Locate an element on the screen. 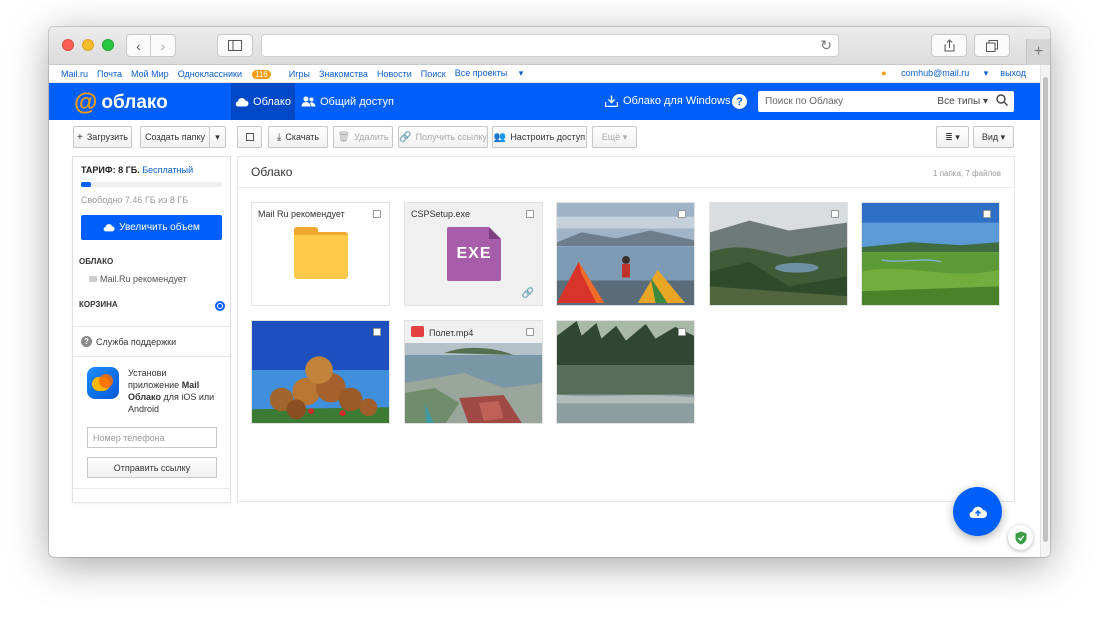 This screenshot has height=627, width=1099. cloud-logo: @ облако is located at coordinates (121, 103).